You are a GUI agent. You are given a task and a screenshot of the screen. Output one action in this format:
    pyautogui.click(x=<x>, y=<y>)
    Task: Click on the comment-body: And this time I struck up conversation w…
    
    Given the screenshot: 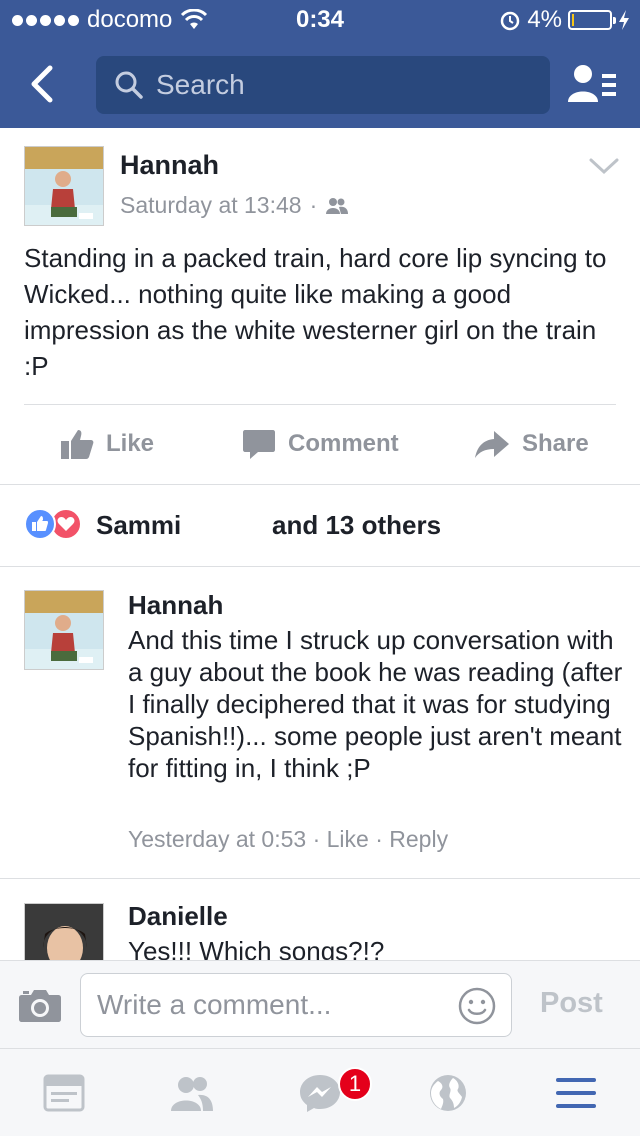 What is the action you would take?
    pyautogui.click(x=375, y=704)
    